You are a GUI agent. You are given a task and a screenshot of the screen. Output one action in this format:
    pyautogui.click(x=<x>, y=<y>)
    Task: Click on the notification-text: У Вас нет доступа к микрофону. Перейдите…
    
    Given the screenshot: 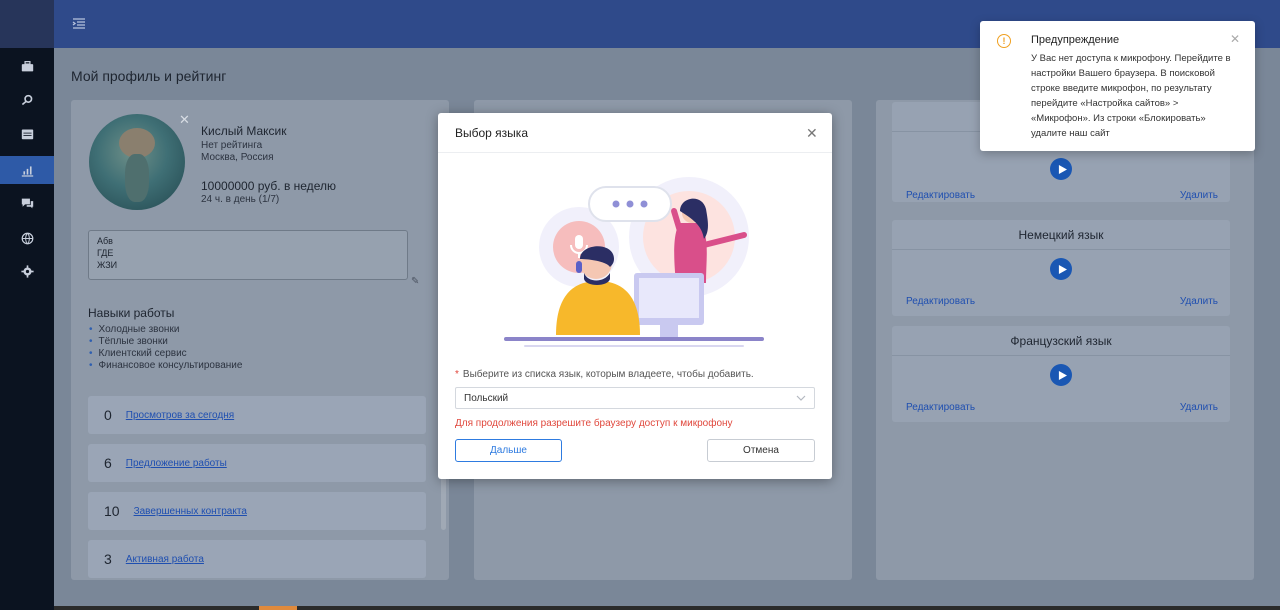 What is the action you would take?
    pyautogui.click(x=1131, y=96)
    